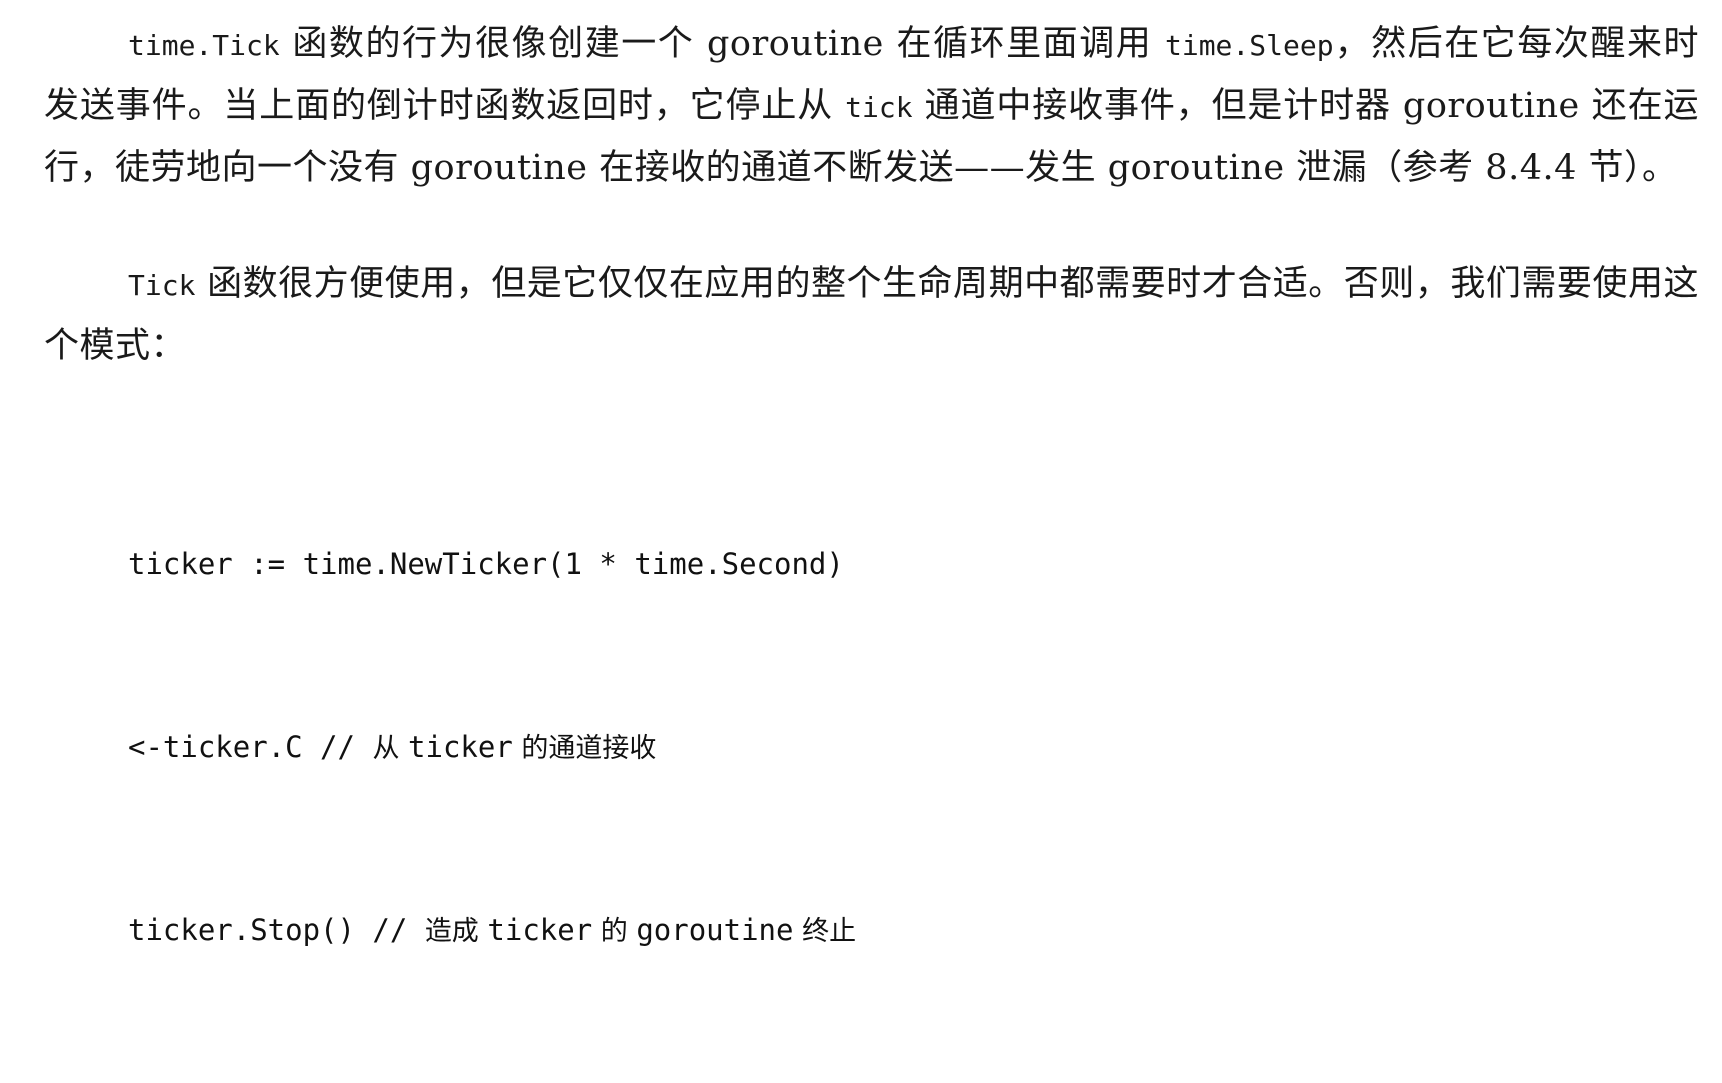 The image size is (1722, 1083). What do you see at coordinates (1249, 45) in the screenshot?
I see `inline-code-time-sleep: time.Sleep` at bounding box center [1249, 45].